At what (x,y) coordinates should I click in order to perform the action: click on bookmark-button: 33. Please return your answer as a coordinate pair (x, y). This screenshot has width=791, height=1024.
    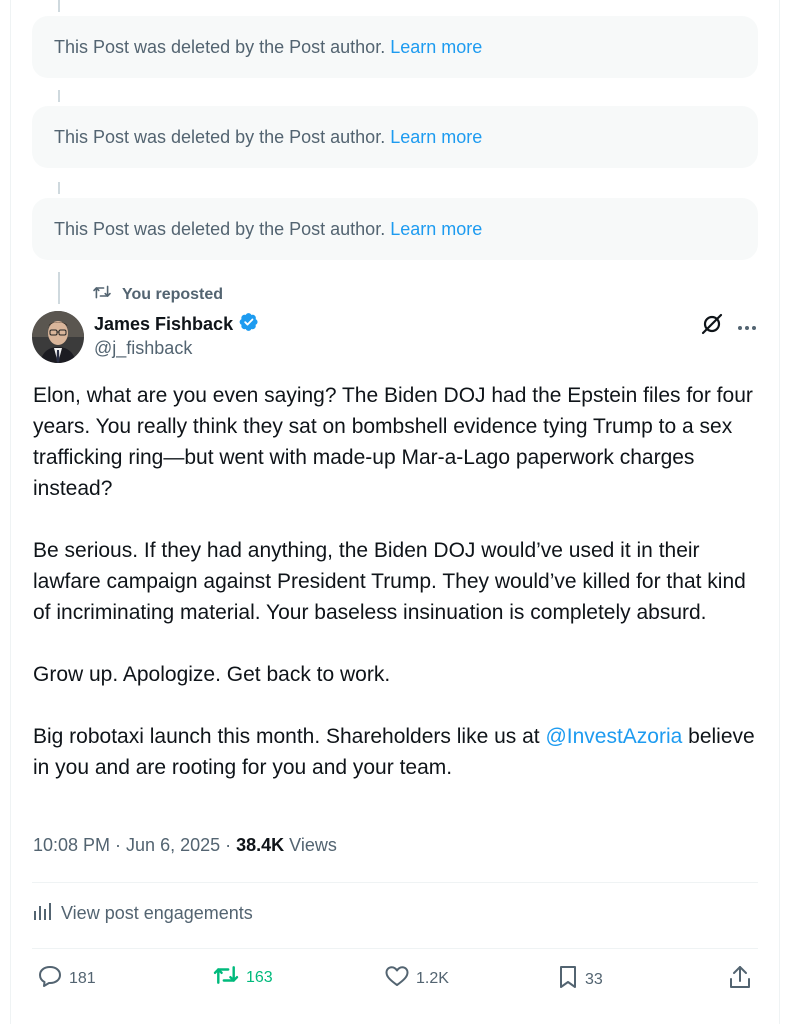
    Looking at the image, I should click on (580, 979).